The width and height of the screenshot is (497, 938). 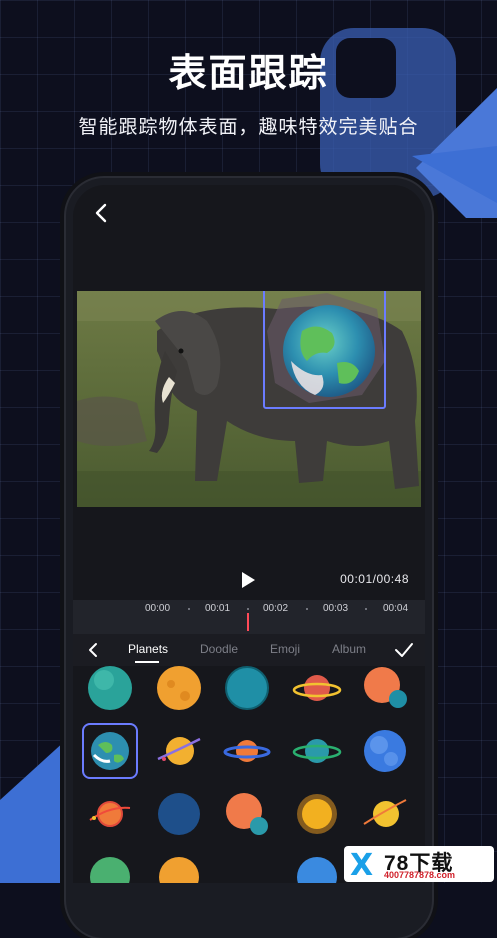 I want to click on ringed-orange-planet-icon, so click(x=247, y=751).